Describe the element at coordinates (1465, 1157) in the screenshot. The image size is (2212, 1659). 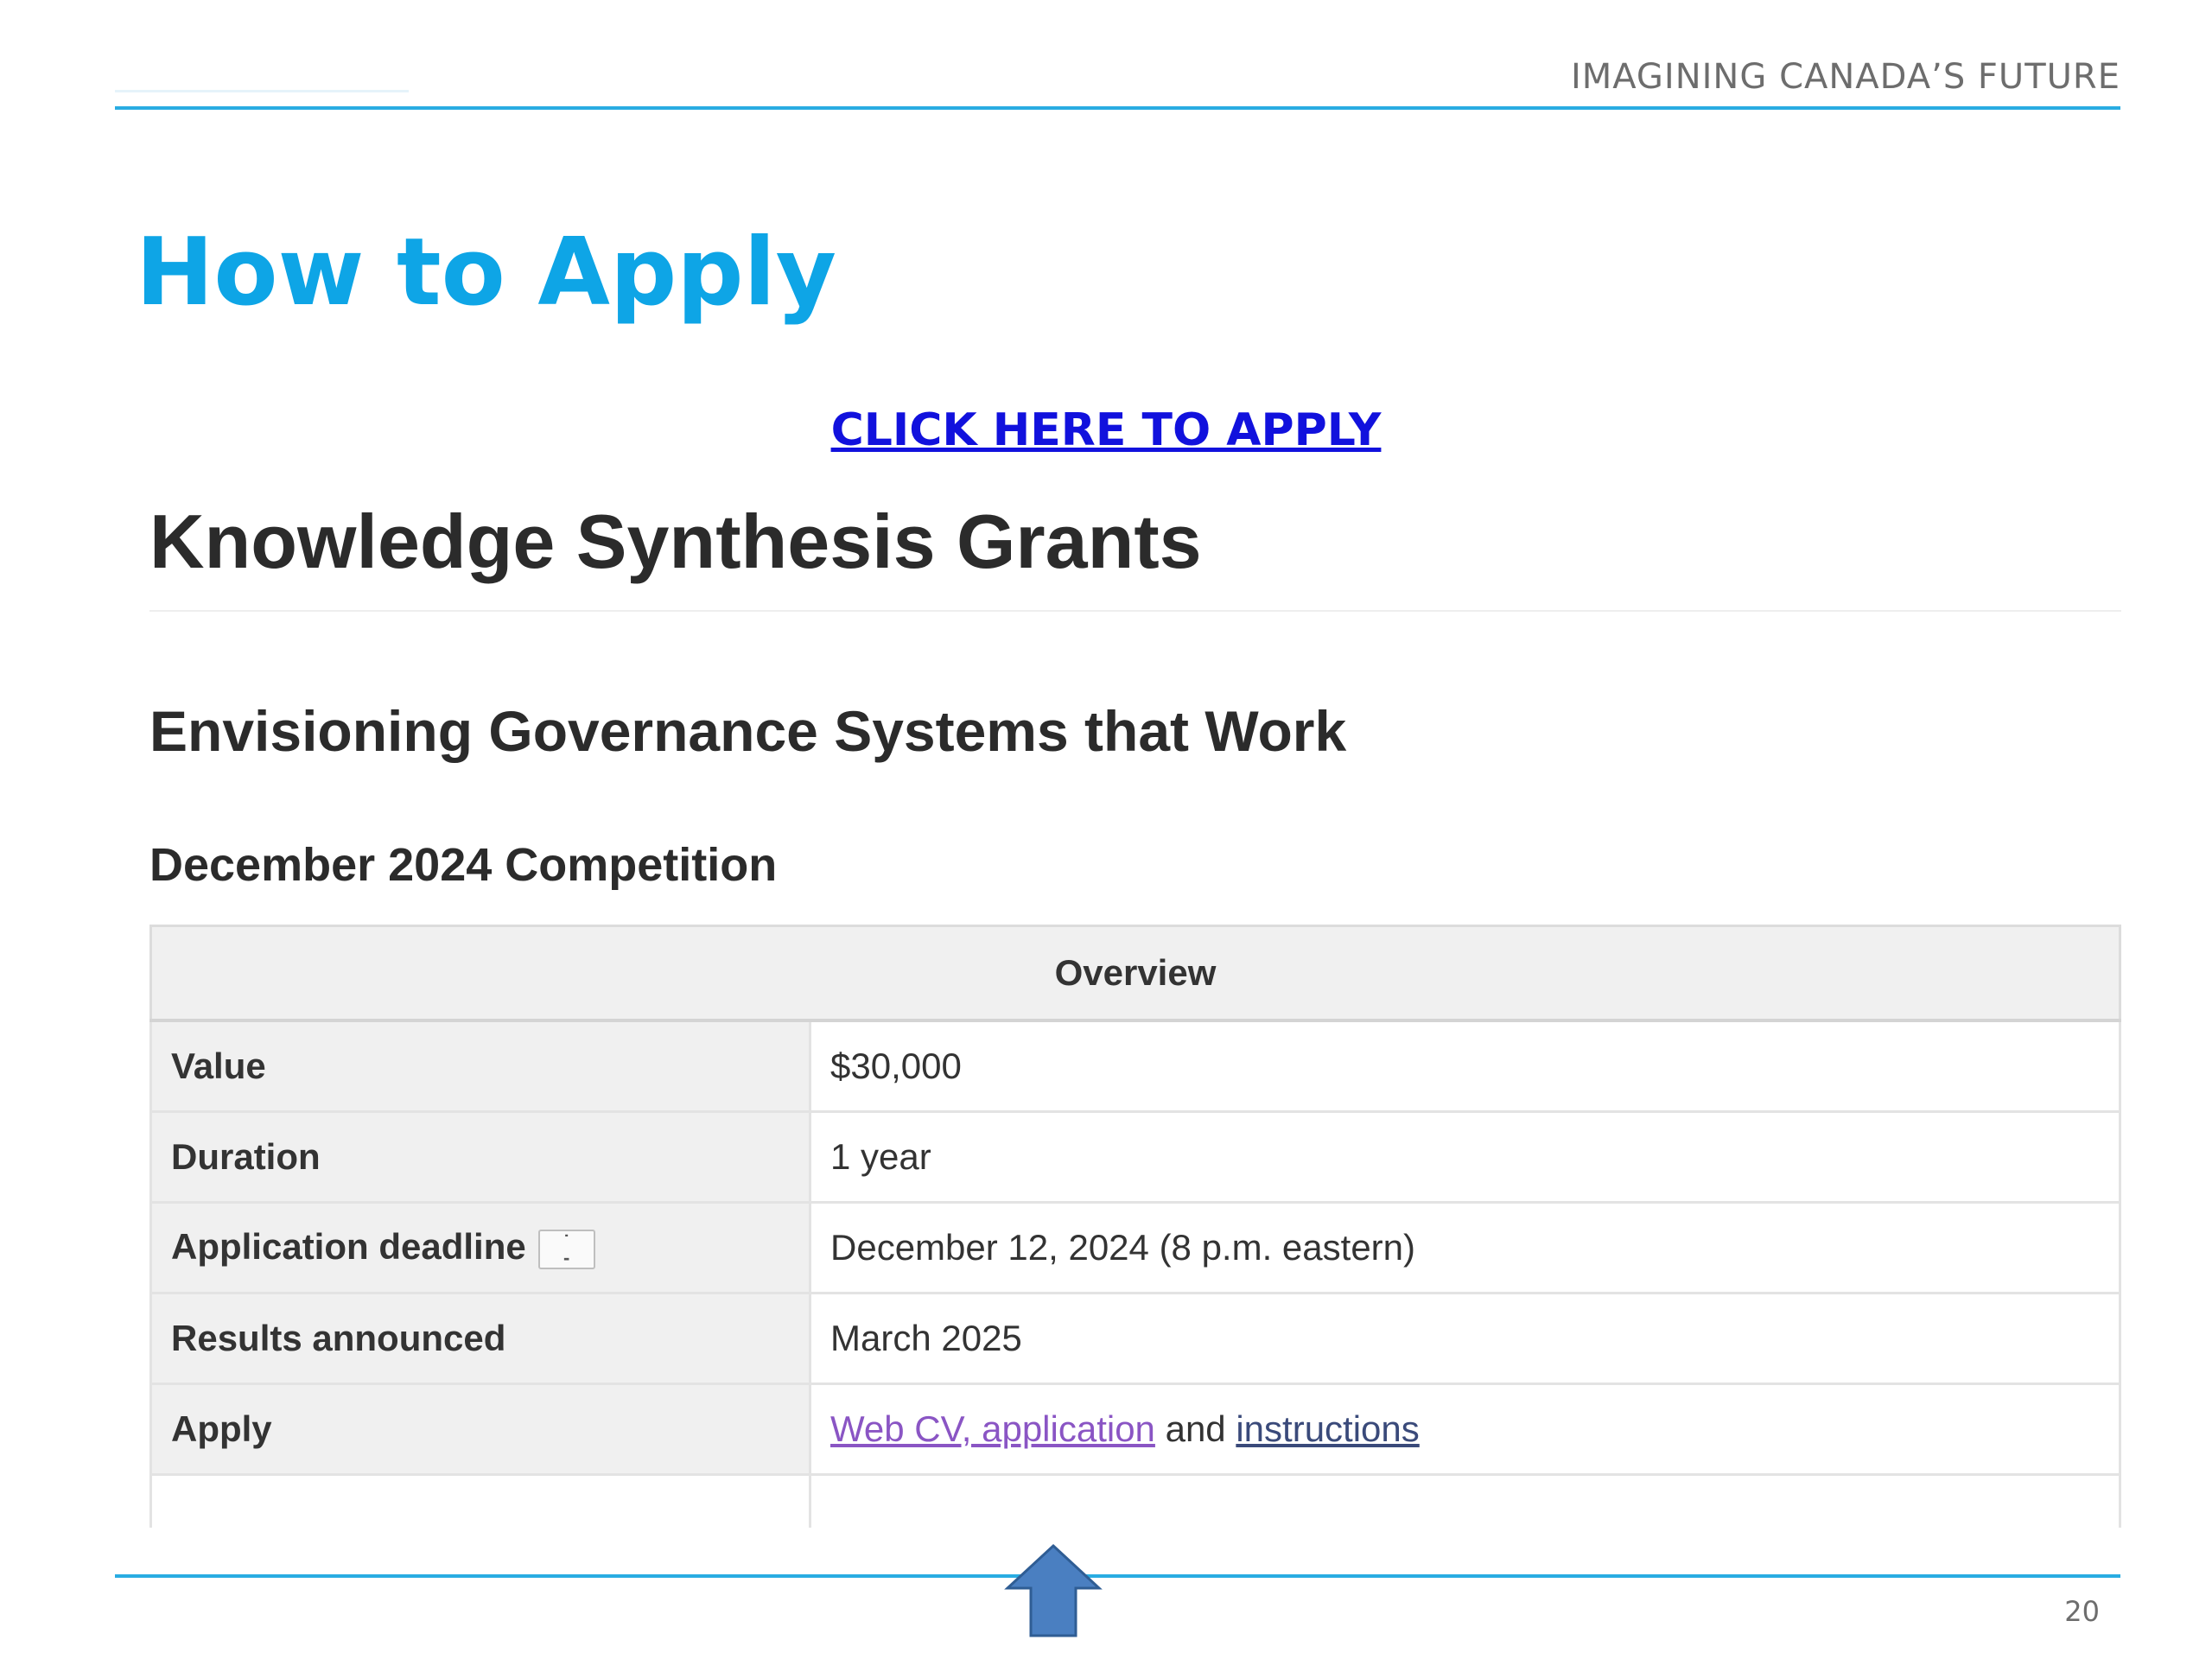
I see `row-value-duration: 1 year` at that location.